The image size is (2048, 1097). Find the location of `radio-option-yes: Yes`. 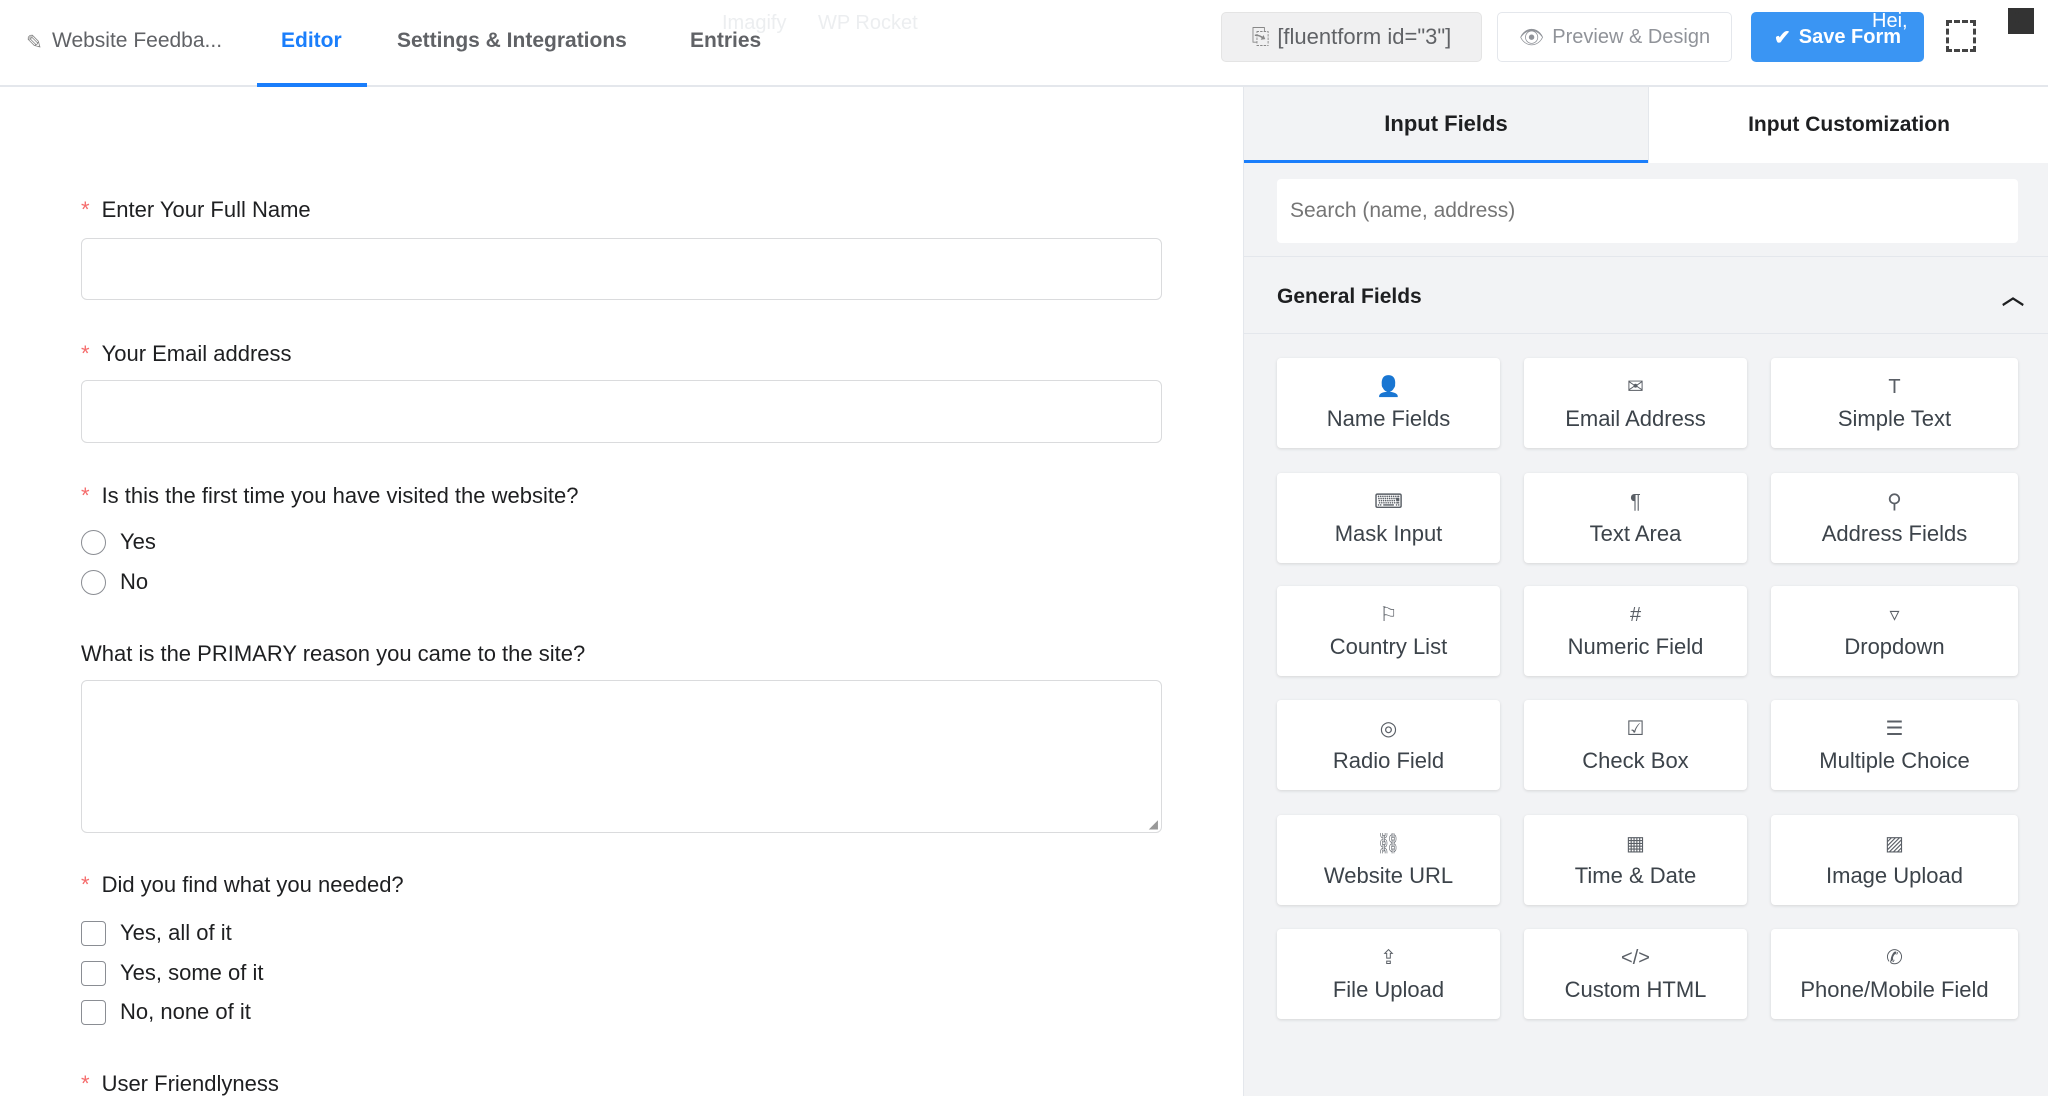

radio-option-yes: Yes is located at coordinates (118, 542).